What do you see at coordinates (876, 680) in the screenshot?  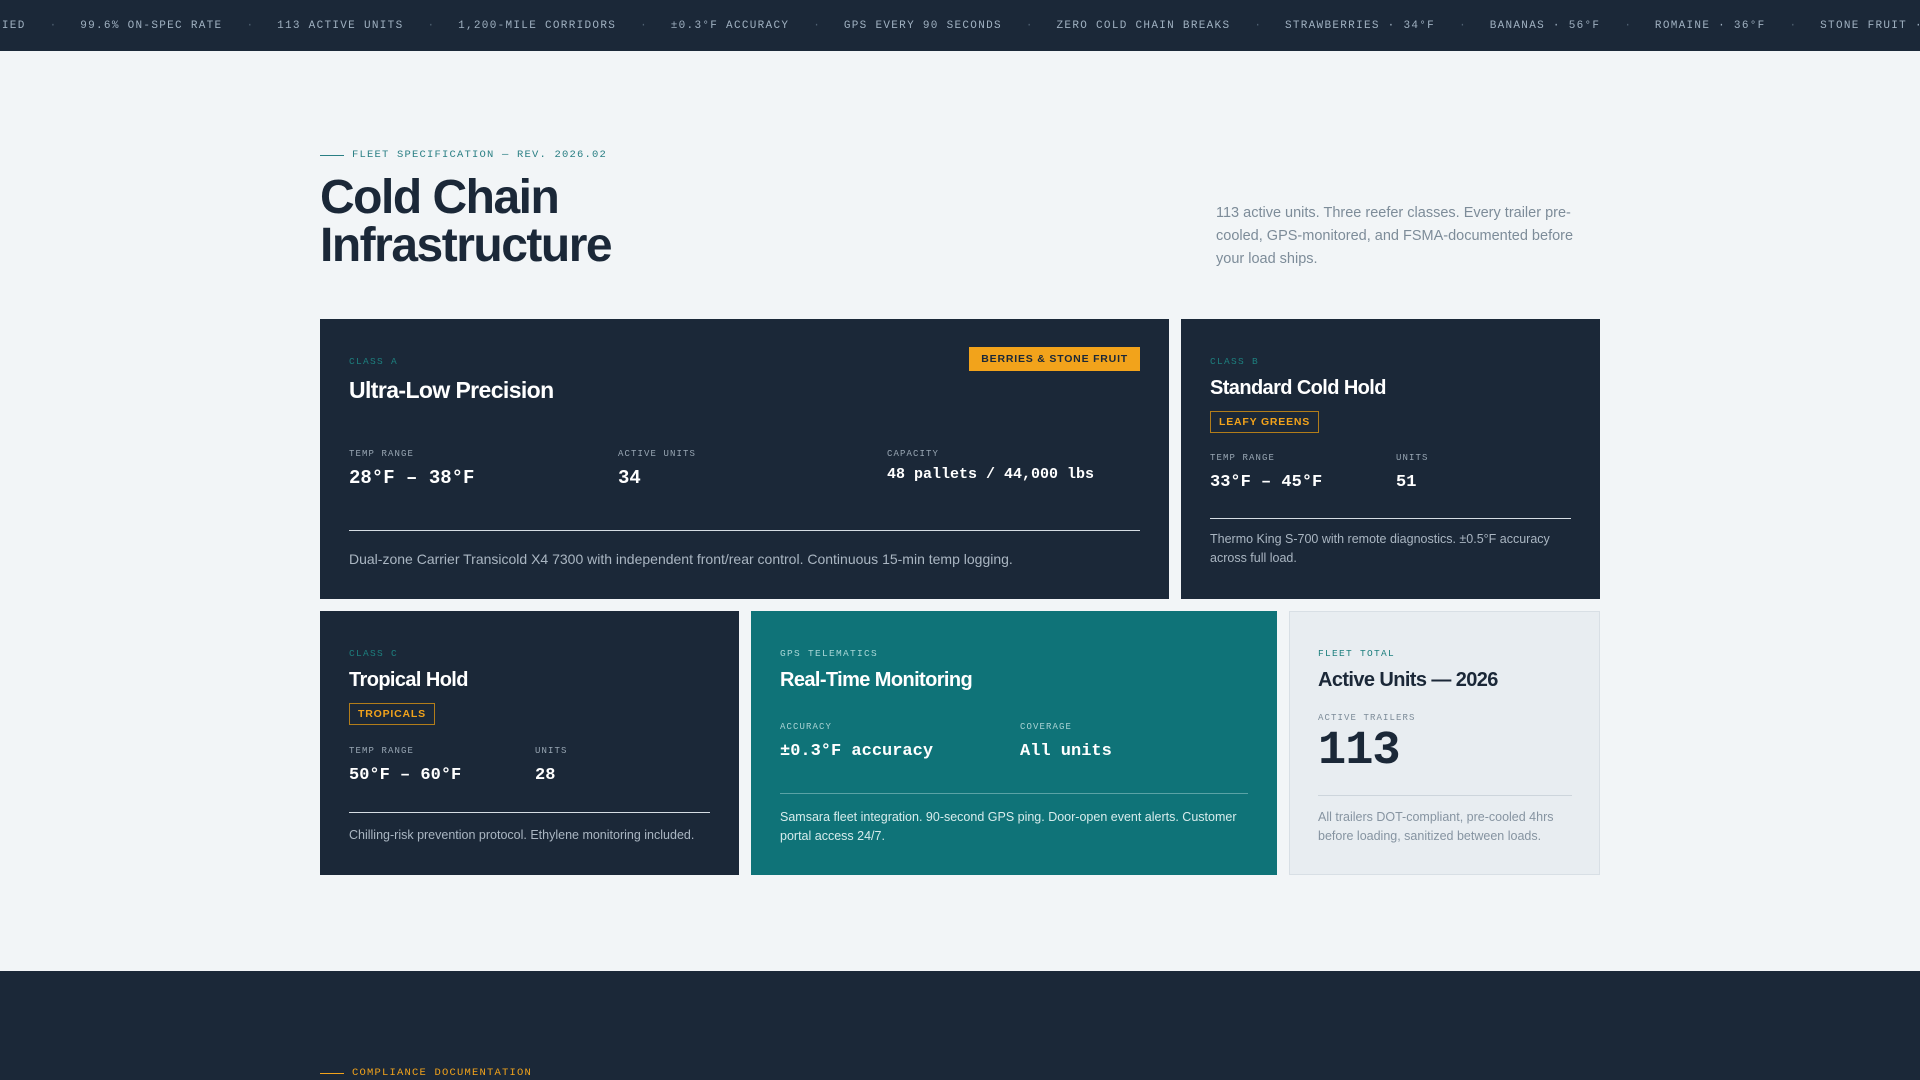 I see `card-title: Real-Time Monitoring` at bounding box center [876, 680].